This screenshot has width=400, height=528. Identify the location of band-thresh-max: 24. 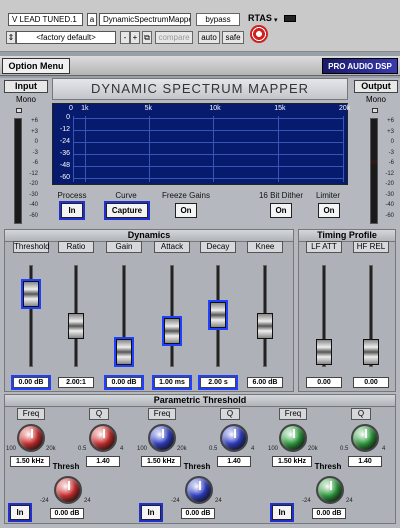
(349, 501).